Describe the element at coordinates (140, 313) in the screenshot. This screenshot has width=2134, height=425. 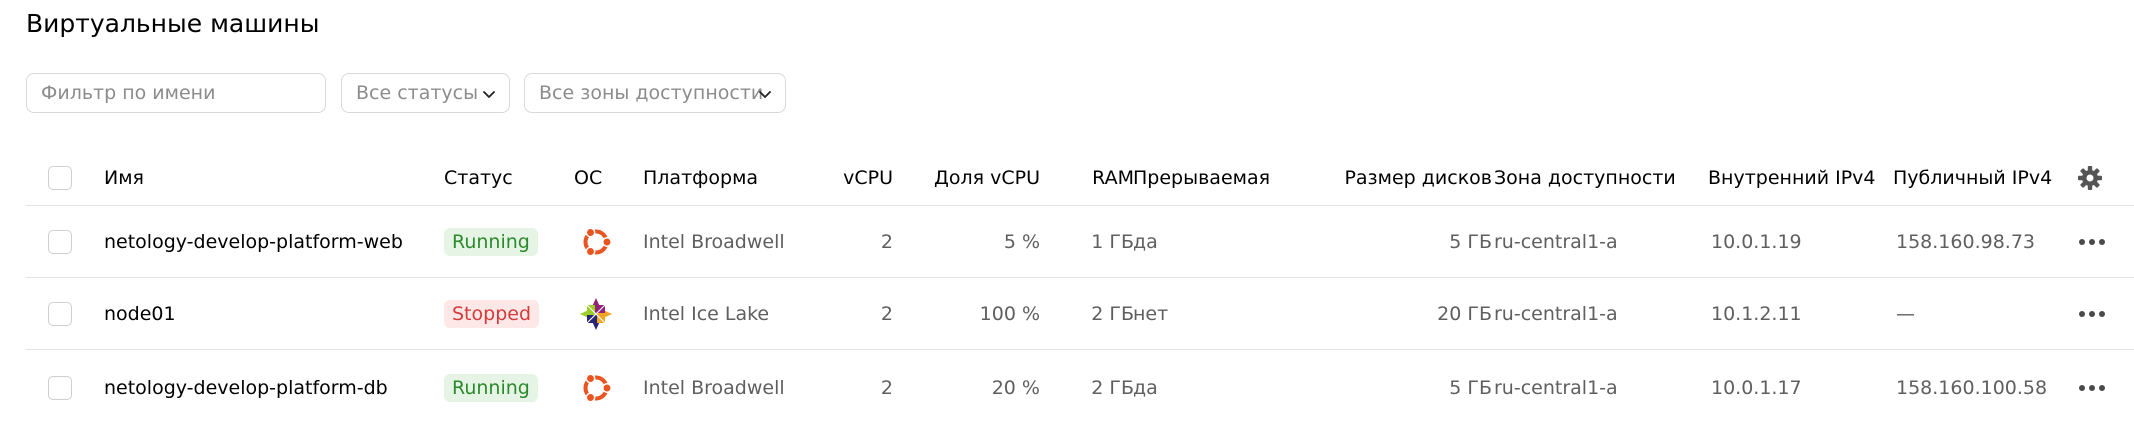
I see `vm-name: node01` at that location.